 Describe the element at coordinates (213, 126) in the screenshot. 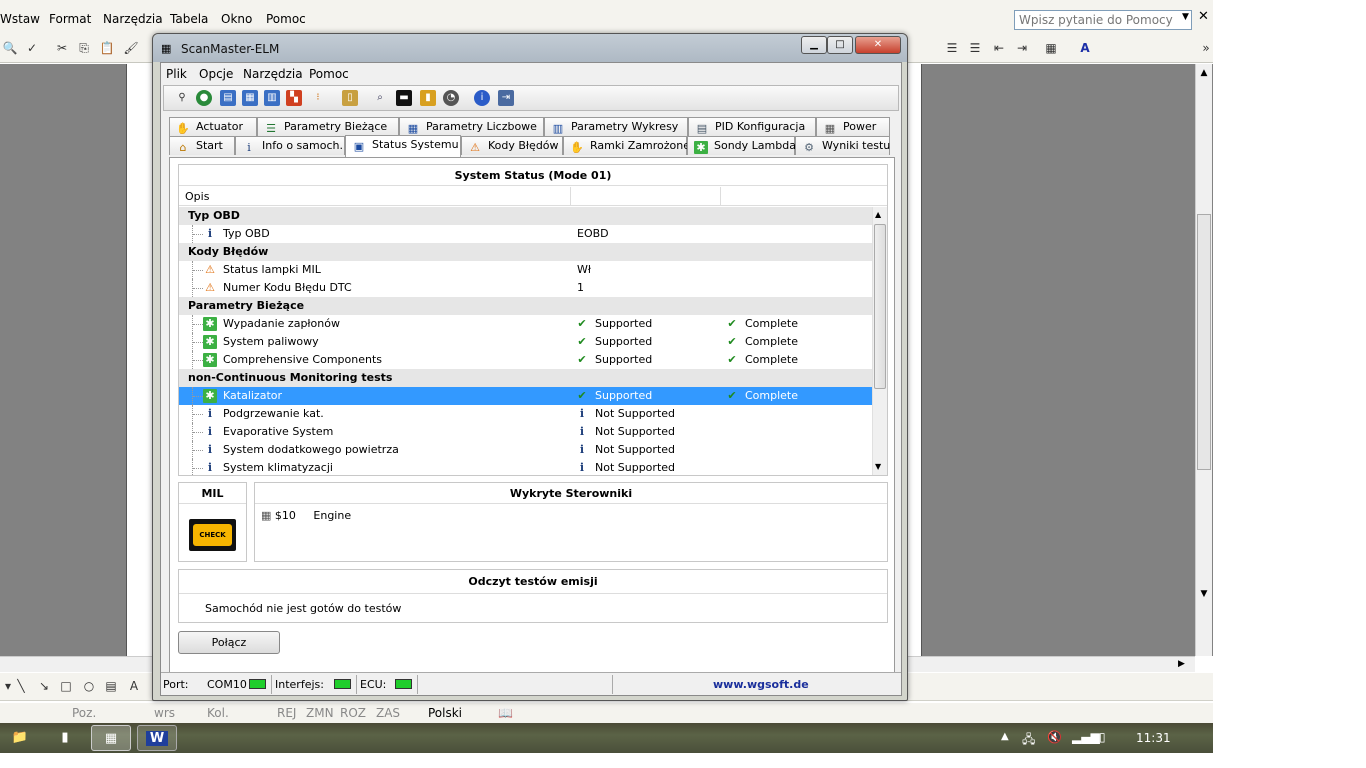

I see `tab-actuator: ✋ Actuator` at that location.